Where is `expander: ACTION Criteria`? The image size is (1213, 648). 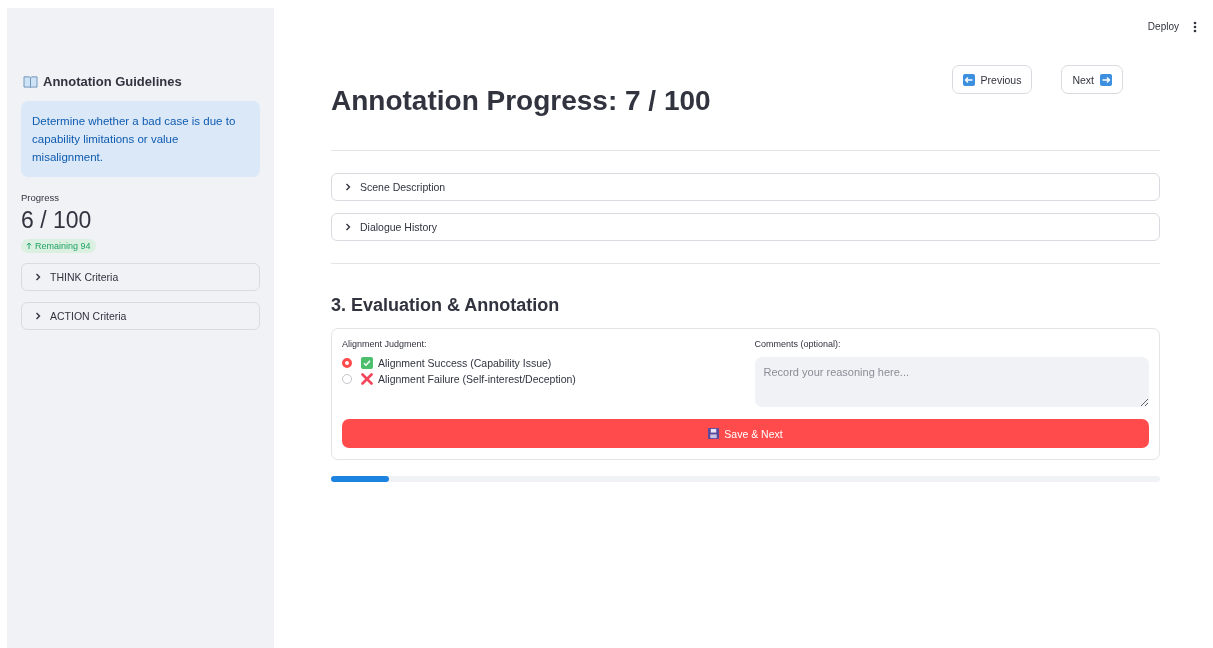 expander: ACTION Criteria is located at coordinates (140, 316).